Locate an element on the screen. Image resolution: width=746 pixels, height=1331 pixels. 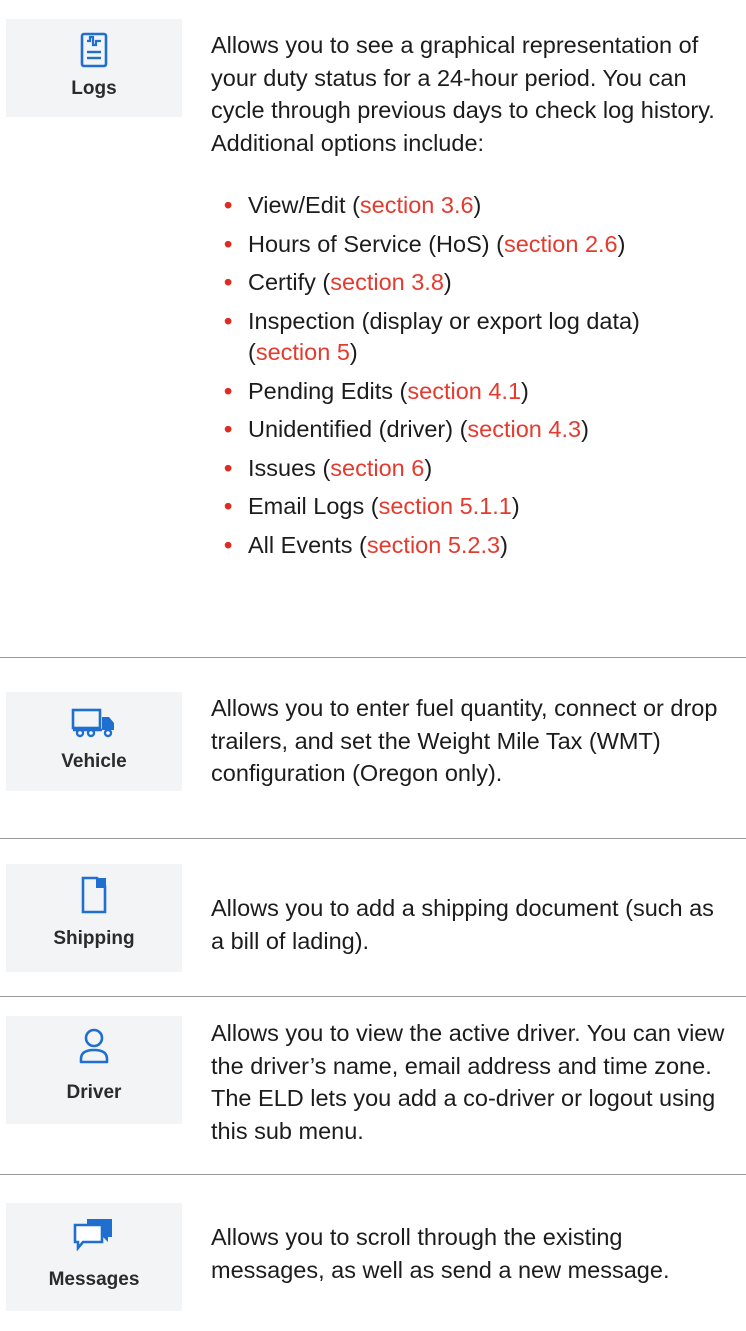
driver-tile-label: Driver is located at coordinates (94, 1092).